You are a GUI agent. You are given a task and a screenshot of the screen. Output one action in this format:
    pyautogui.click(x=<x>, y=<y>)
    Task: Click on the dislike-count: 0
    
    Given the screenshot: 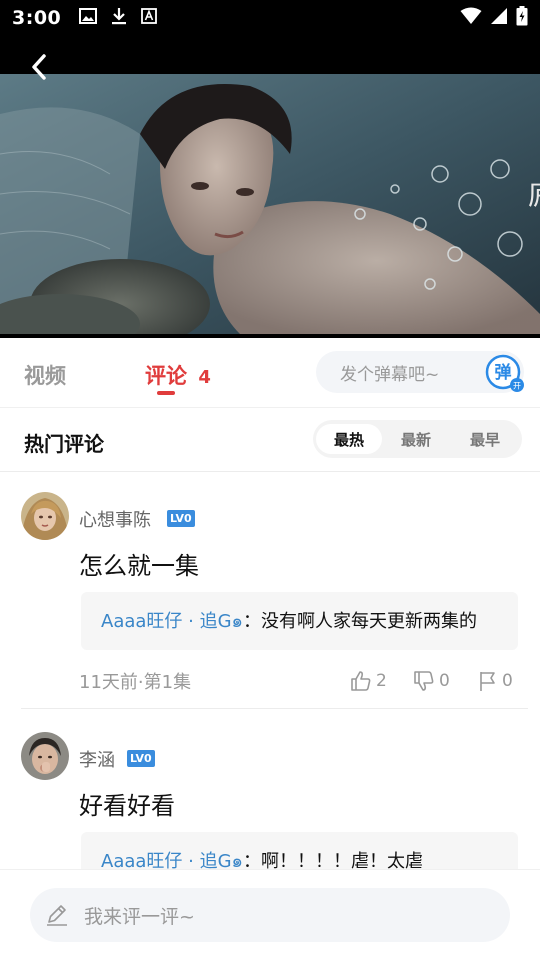 What is the action you would take?
    pyautogui.click(x=444, y=681)
    